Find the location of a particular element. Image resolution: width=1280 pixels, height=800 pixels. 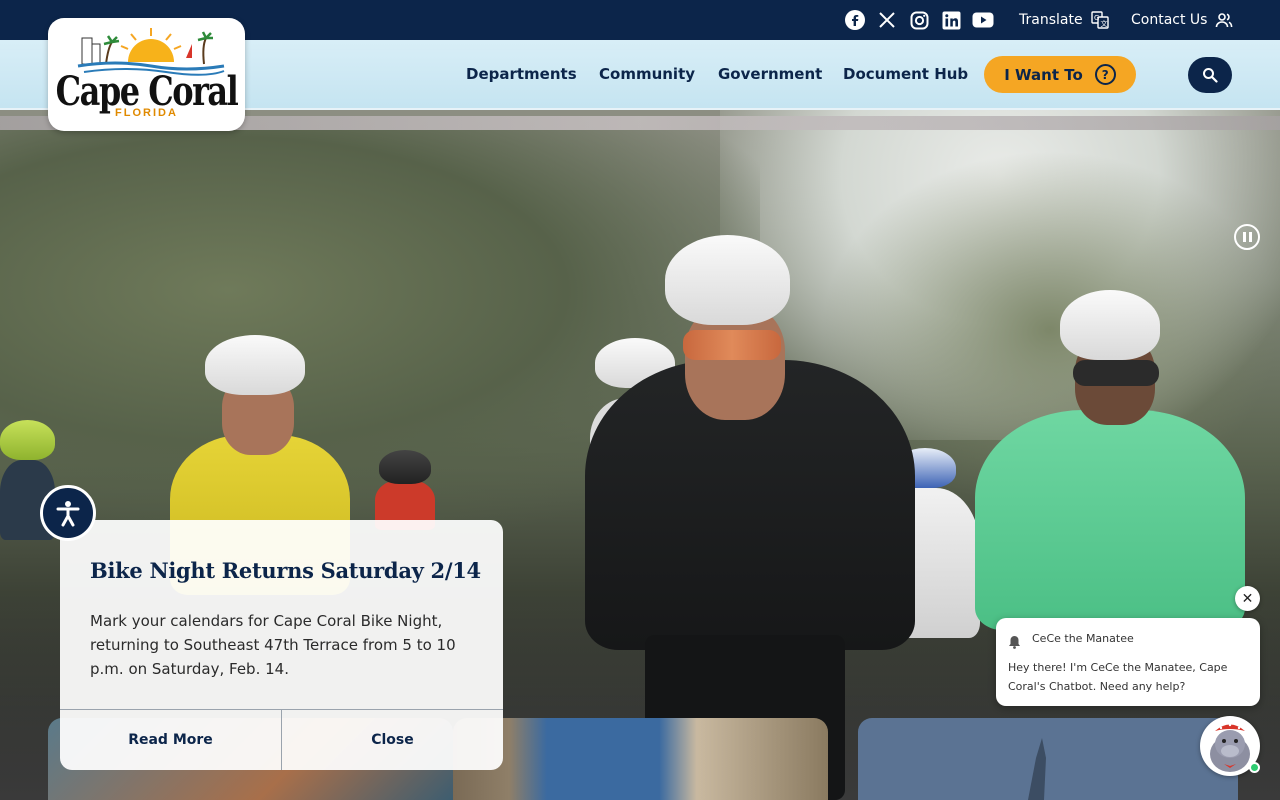

city-logo: Cape Coral FLORIDA is located at coordinates (146, 74).